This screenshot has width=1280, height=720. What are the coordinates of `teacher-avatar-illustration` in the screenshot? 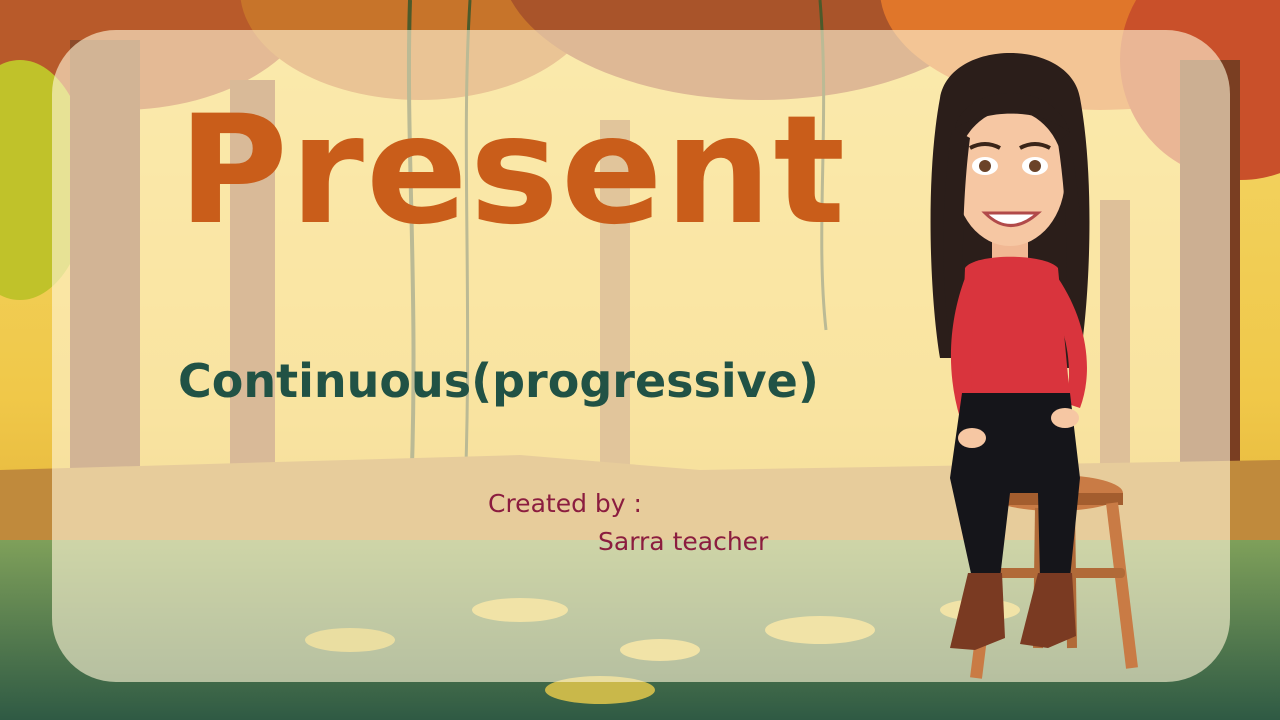 It's located at (1034, 366).